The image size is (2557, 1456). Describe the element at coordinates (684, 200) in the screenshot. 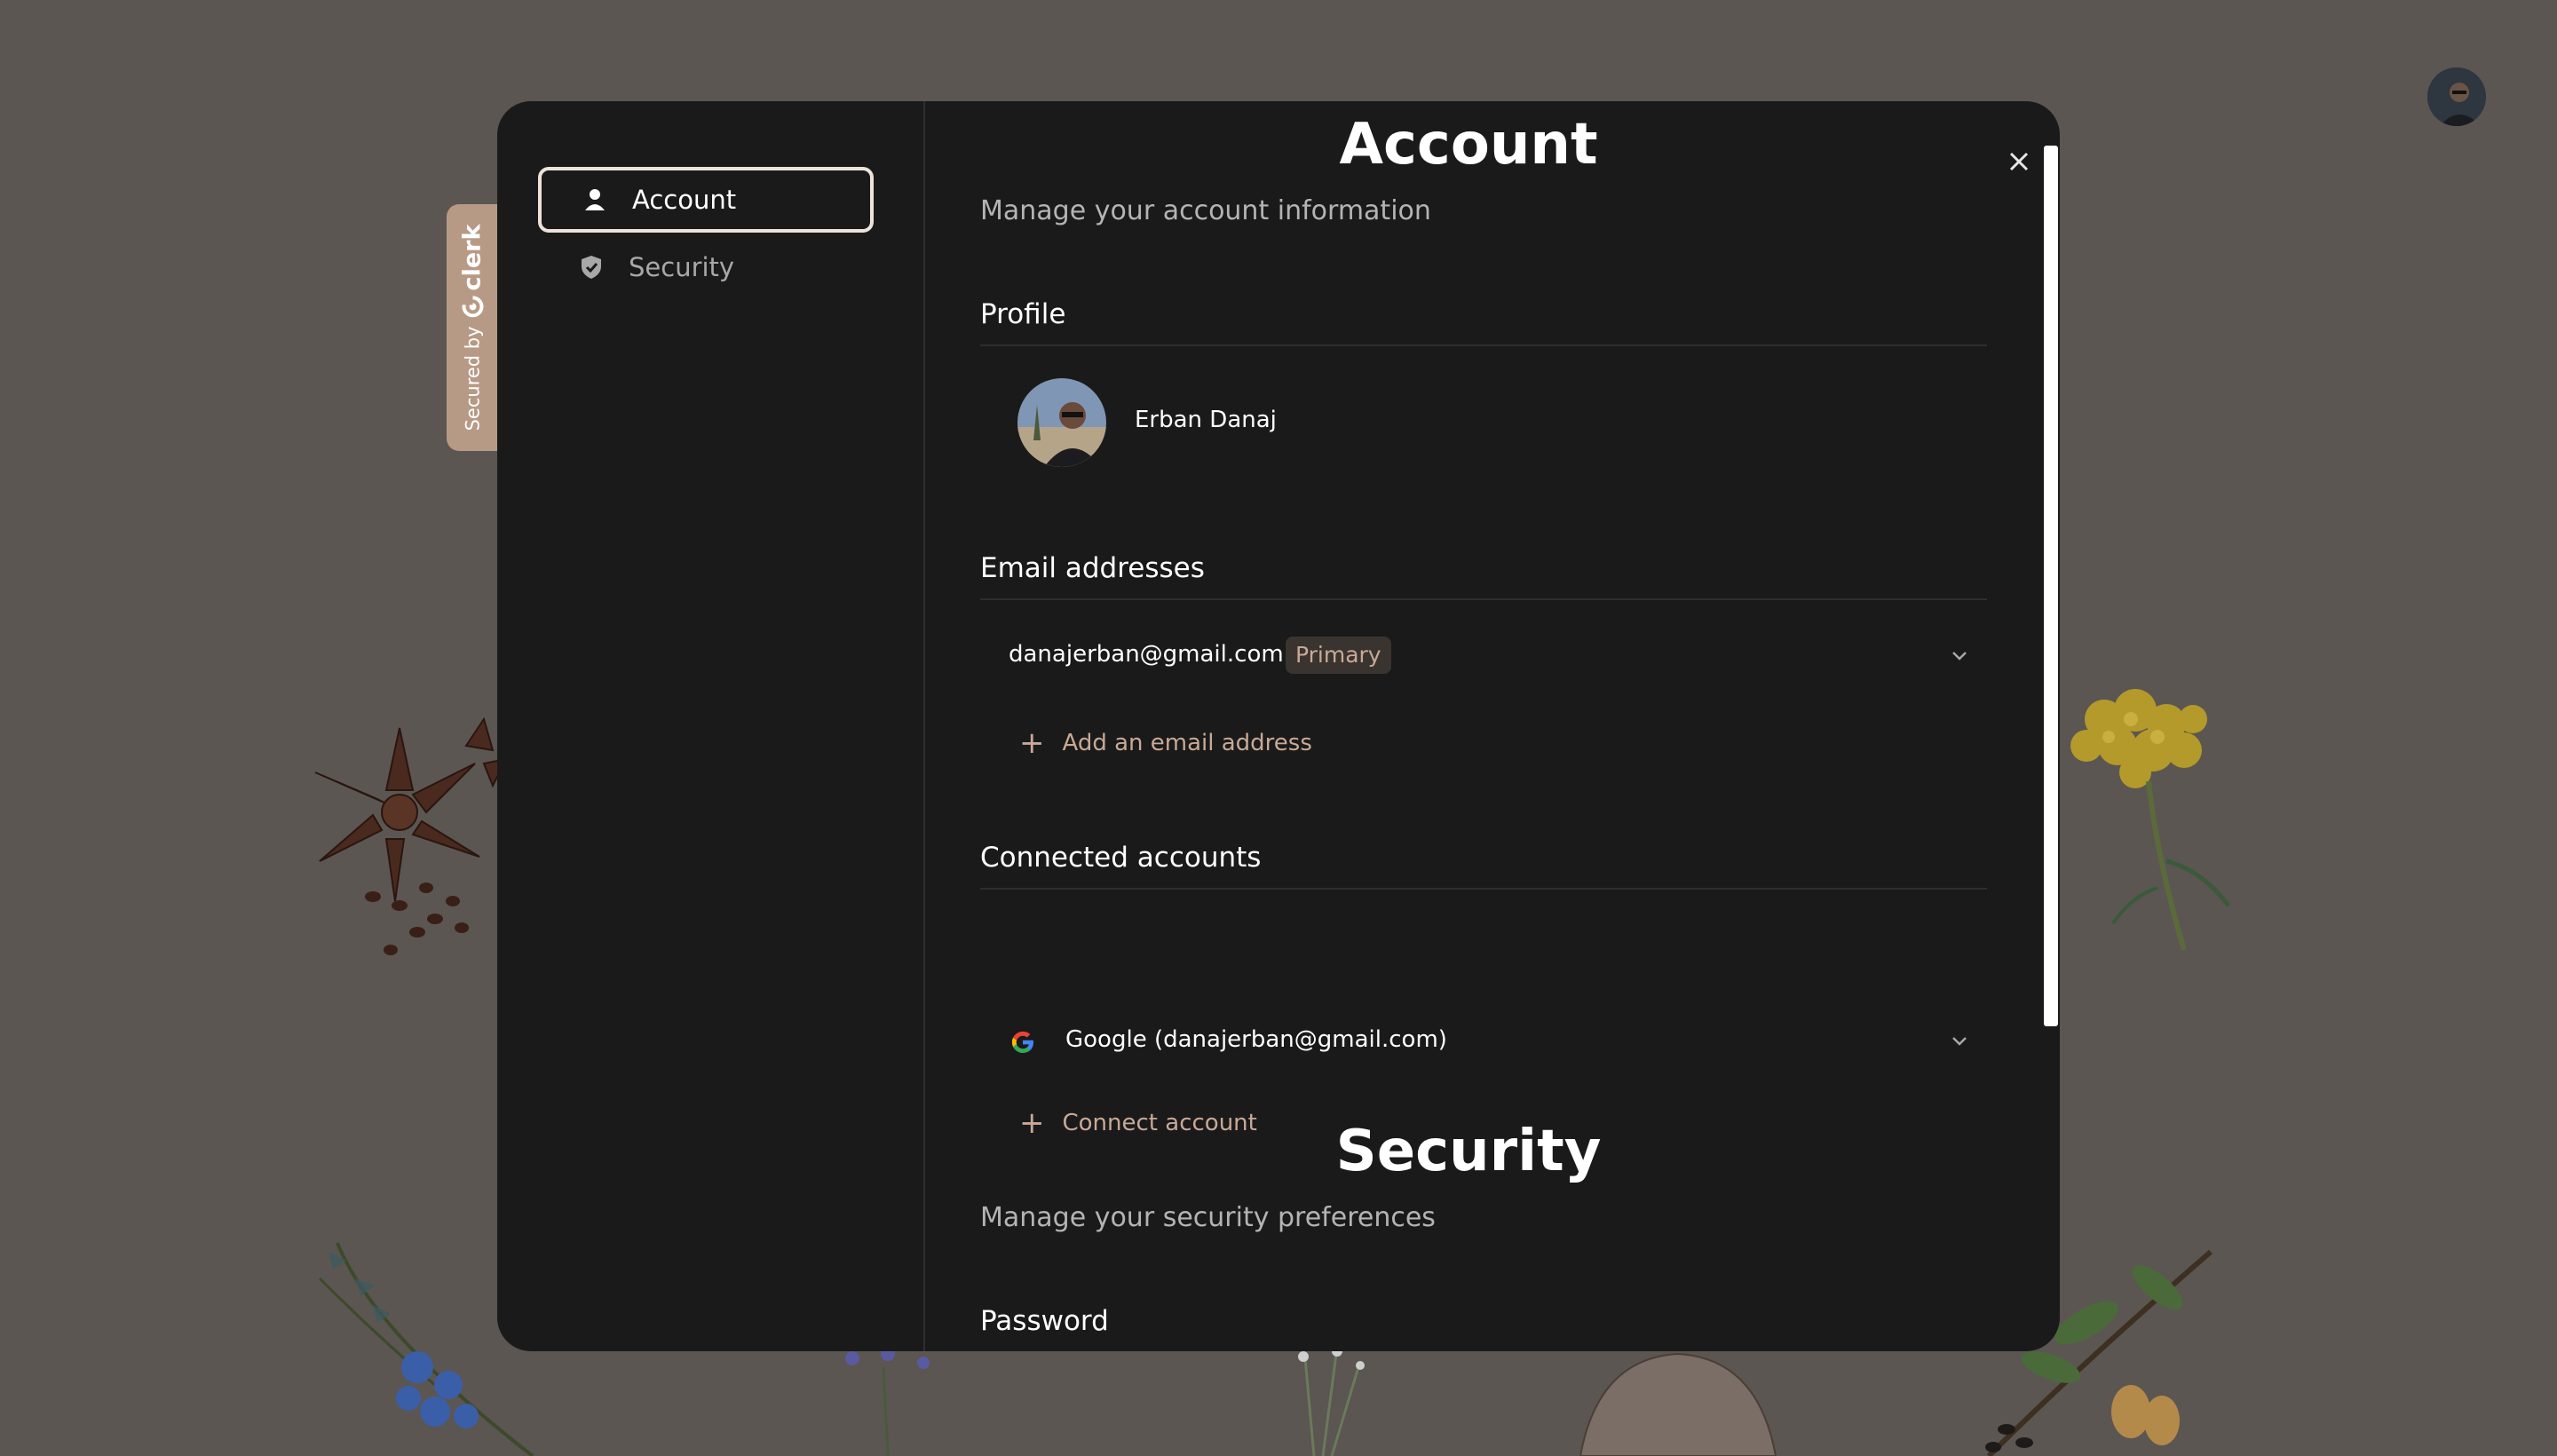

I see `sidebar-item-label: Account` at that location.